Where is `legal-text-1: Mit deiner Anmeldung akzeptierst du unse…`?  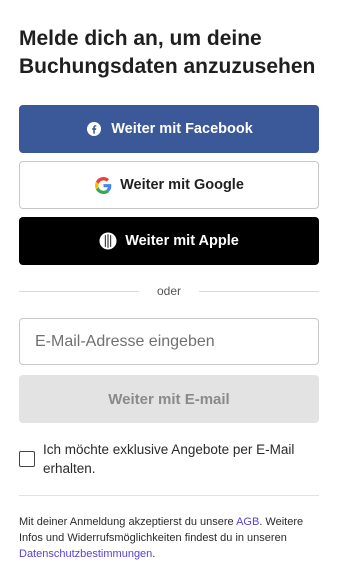
legal-text-1: Mit deiner Anmeldung akzeptierst du unse… is located at coordinates (128, 522).